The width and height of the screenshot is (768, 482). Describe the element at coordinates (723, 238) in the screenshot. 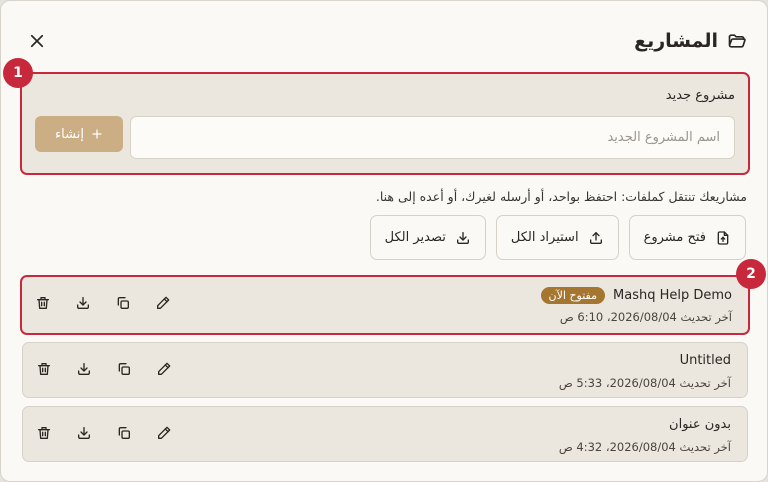

I see `file-upload-icon` at that location.